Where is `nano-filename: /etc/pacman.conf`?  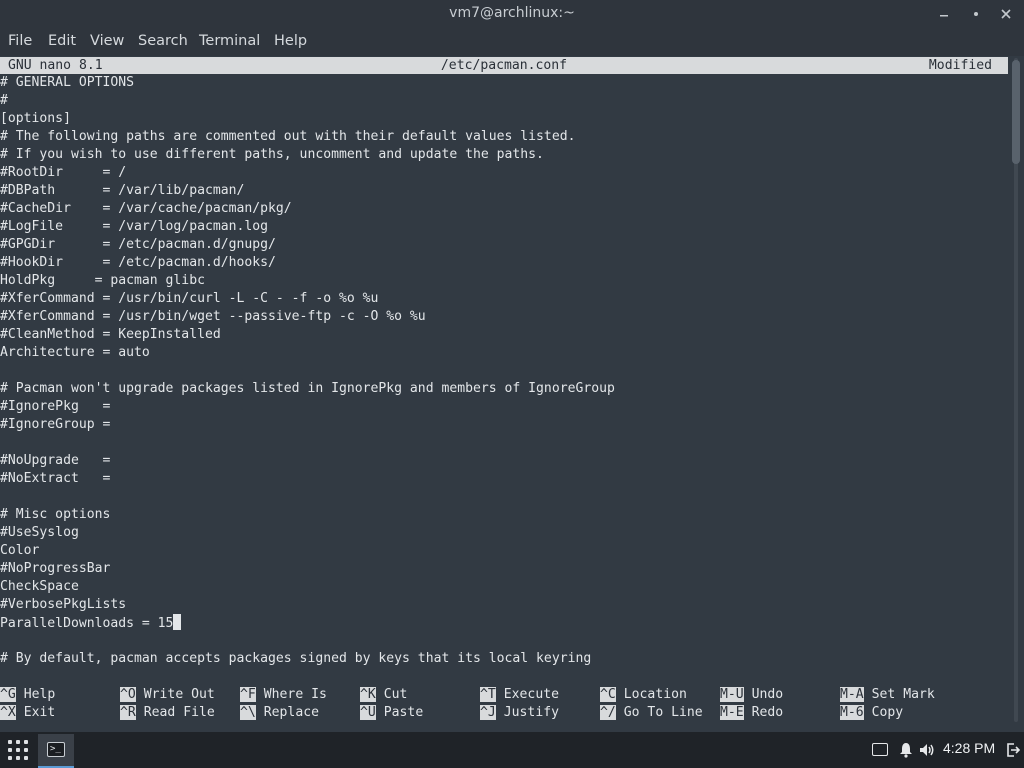
nano-filename: /etc/pacman.conf is located at coordinates (504, 65).